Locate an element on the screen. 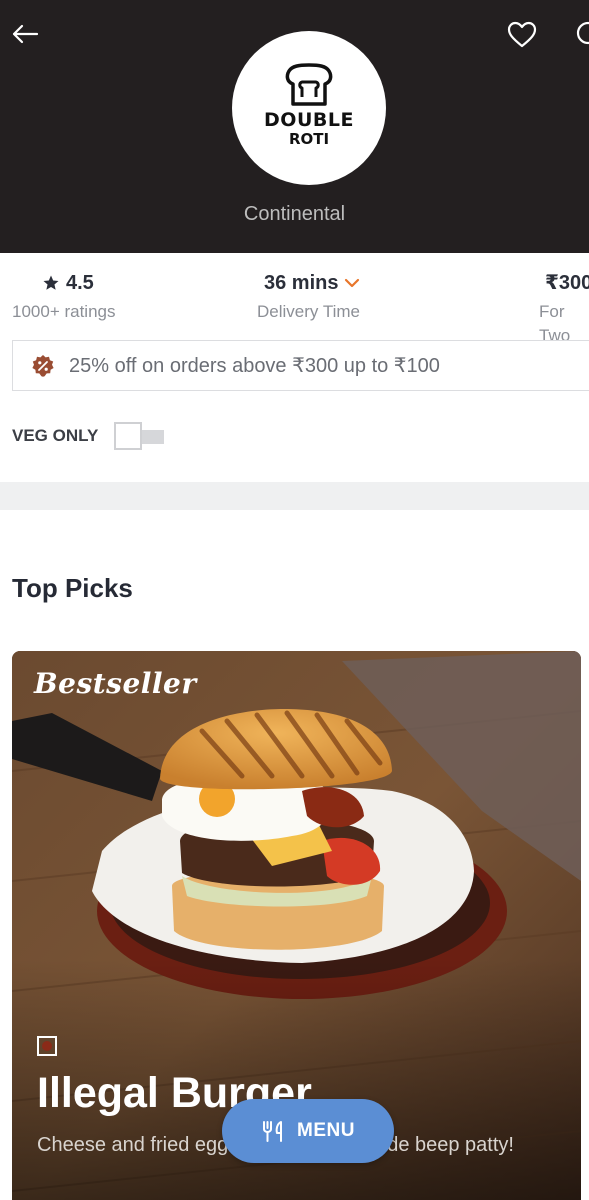 This screenshot has height=1200, width=589. restaurant-logo: DOUBLE ROTI is located at coordinates (309, 108).